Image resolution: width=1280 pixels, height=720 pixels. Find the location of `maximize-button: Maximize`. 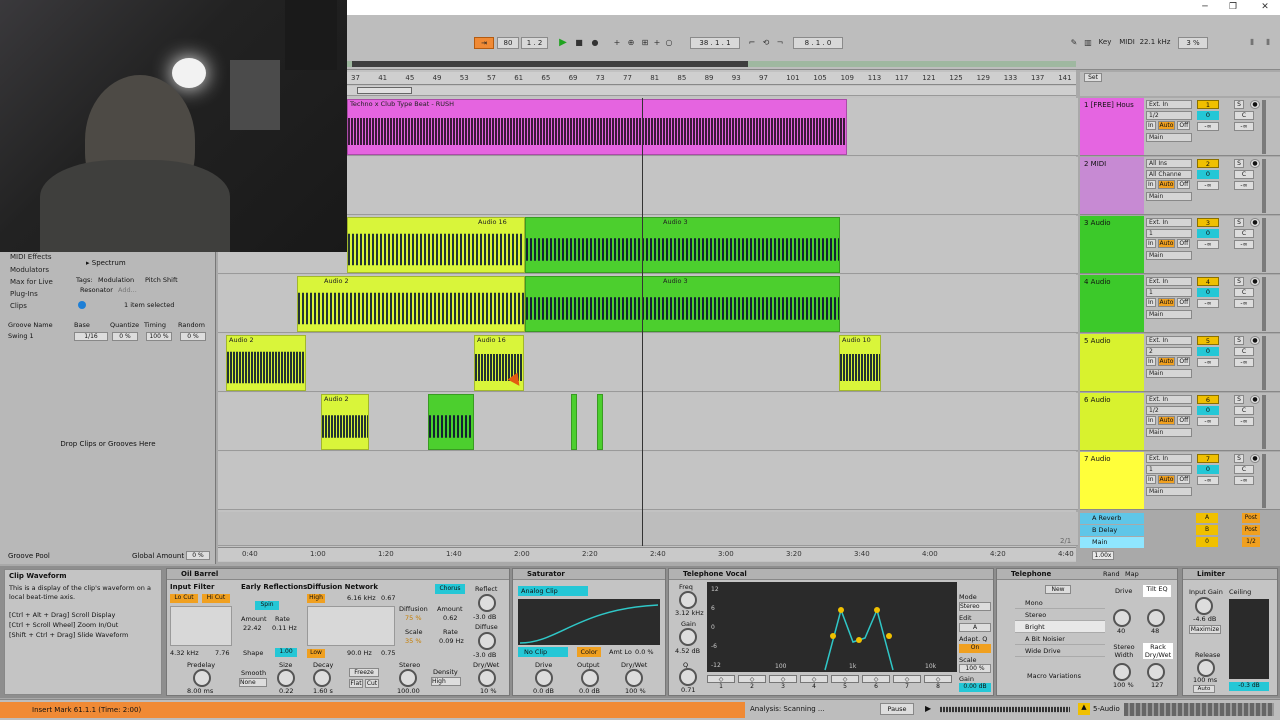

maximize-button: Maximize is located at coordinates (1205, 629).